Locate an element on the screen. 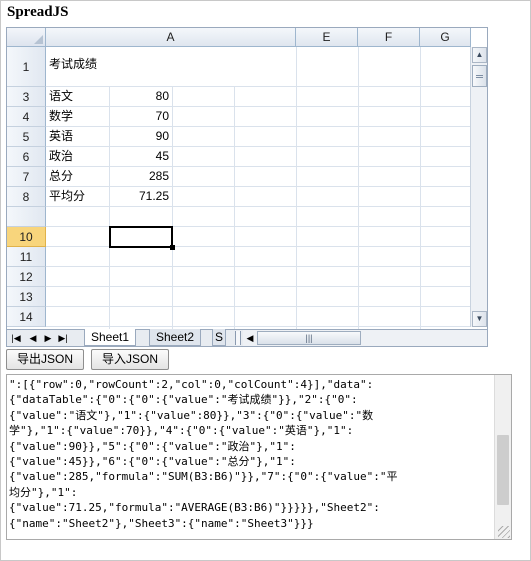  row-header-7: 7 is located at coordinates (26, 177).